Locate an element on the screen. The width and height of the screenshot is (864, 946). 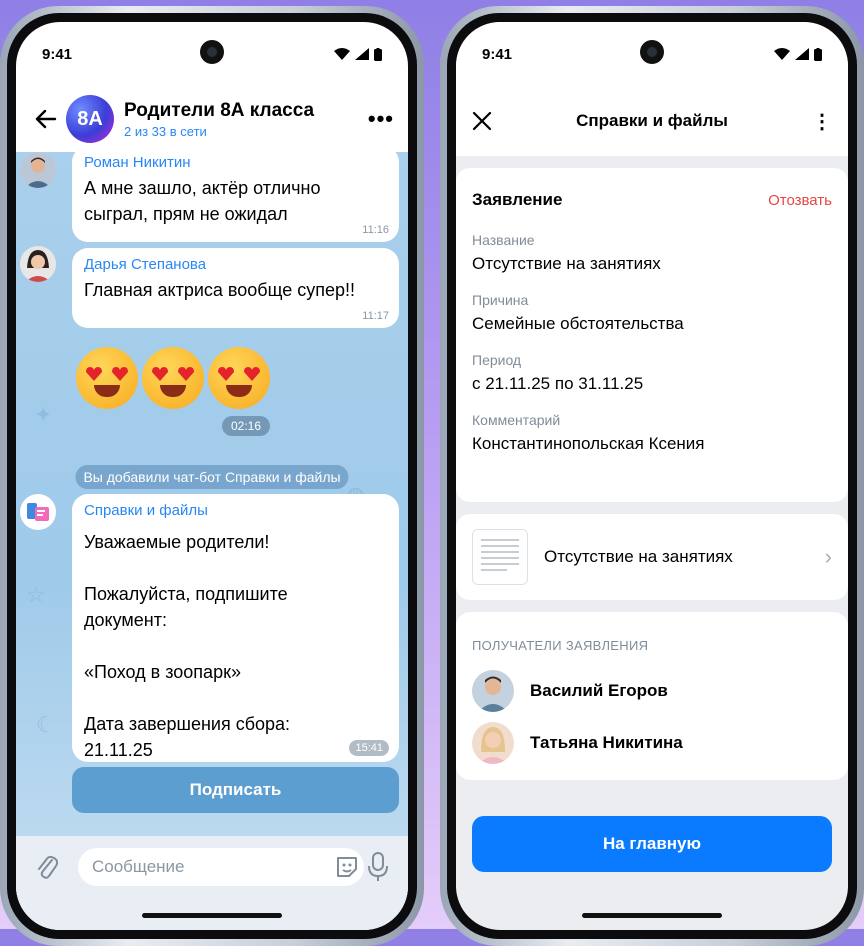
field-label: Название is located at coordinates (503, 240).